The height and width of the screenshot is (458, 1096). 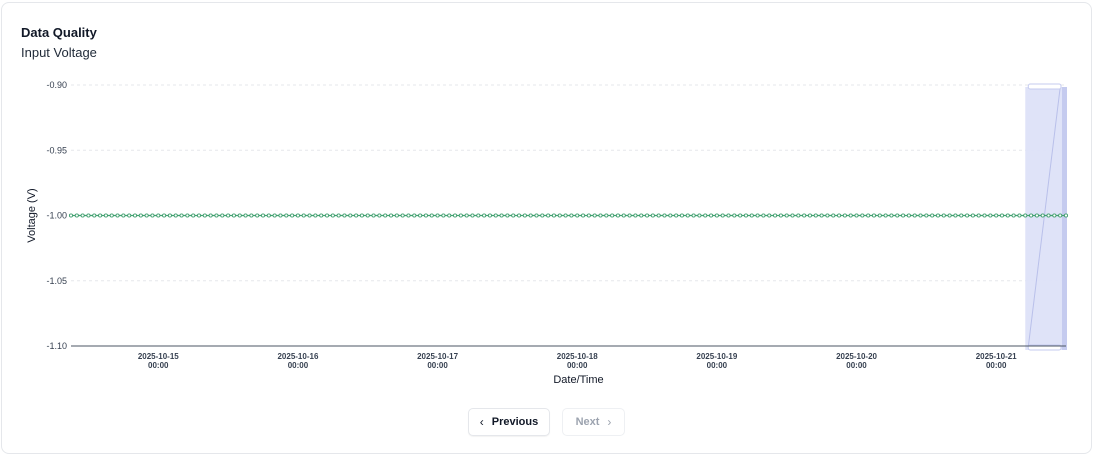 I want to click on brush-area, so click(x=1045, y=218).